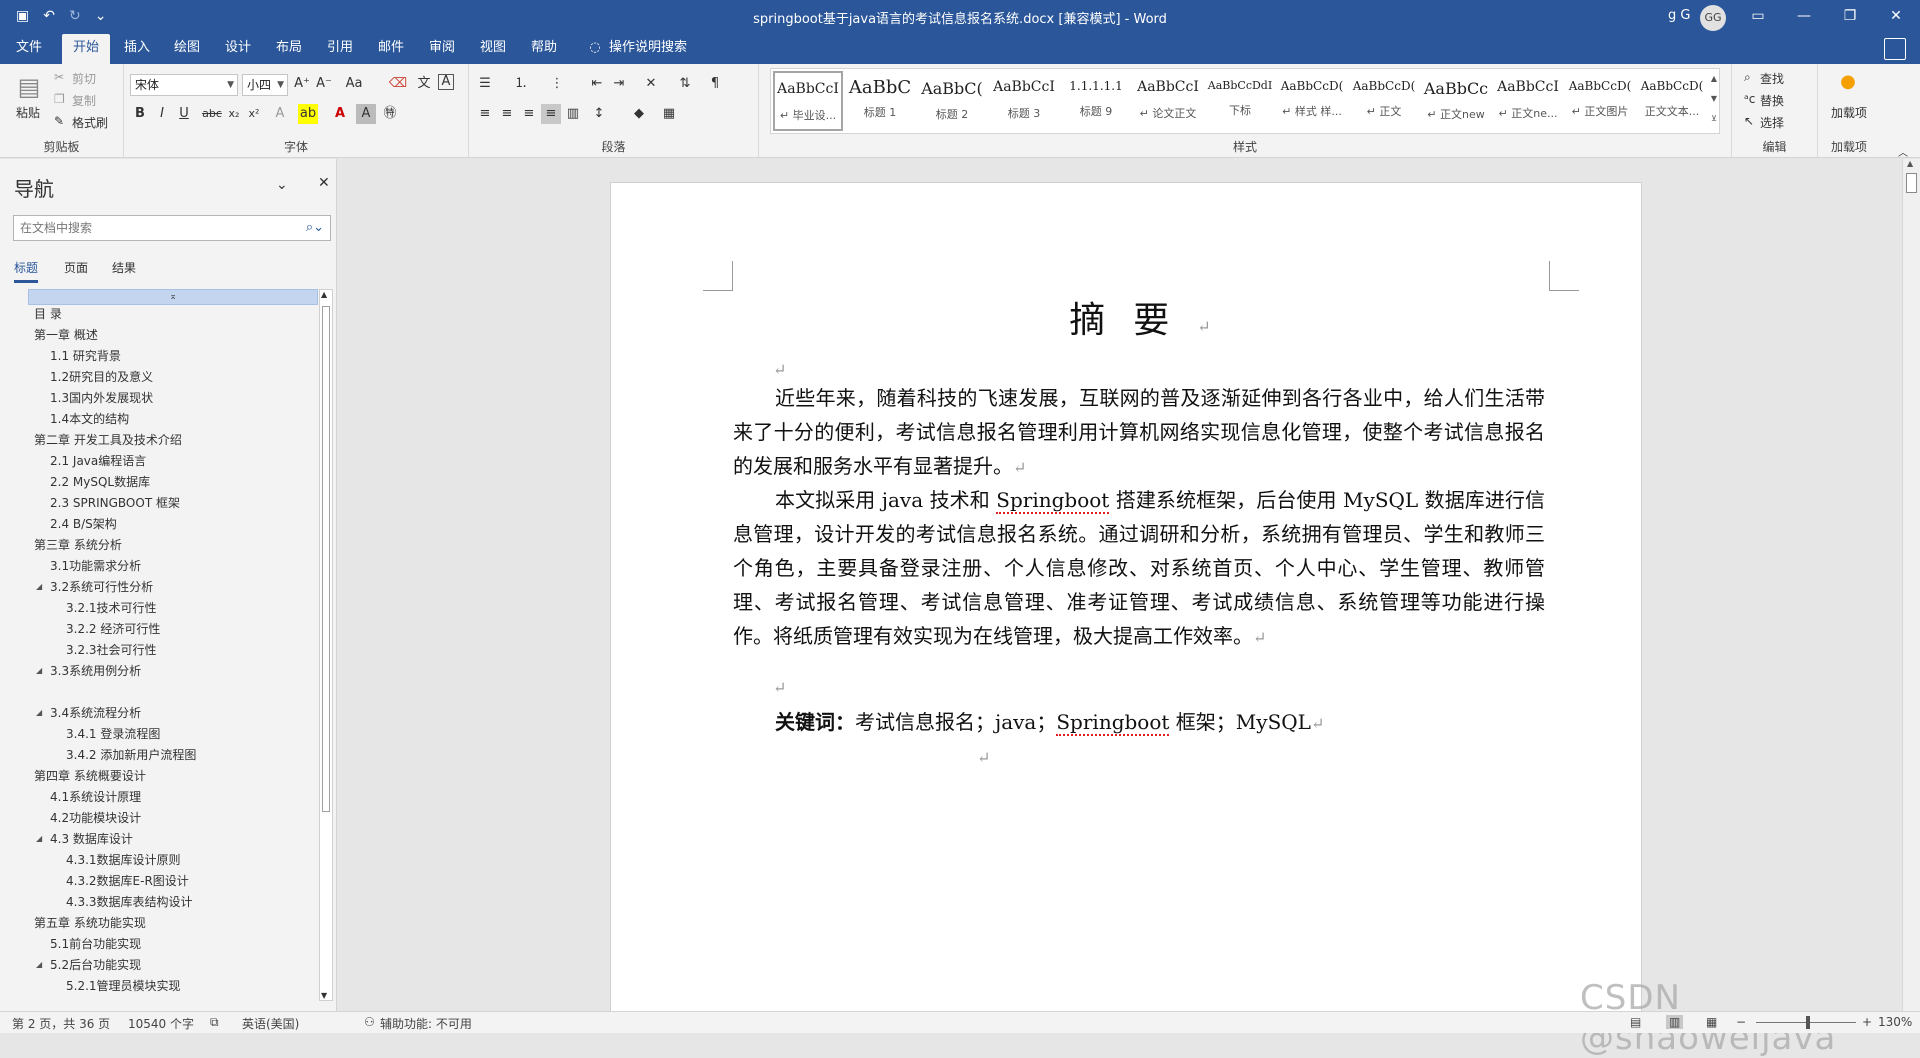 The width and height of the screenshot is (1920, 1058). I want to click on style-item: AaBbCcD(↵ 正文图片, so click(1600, 101).